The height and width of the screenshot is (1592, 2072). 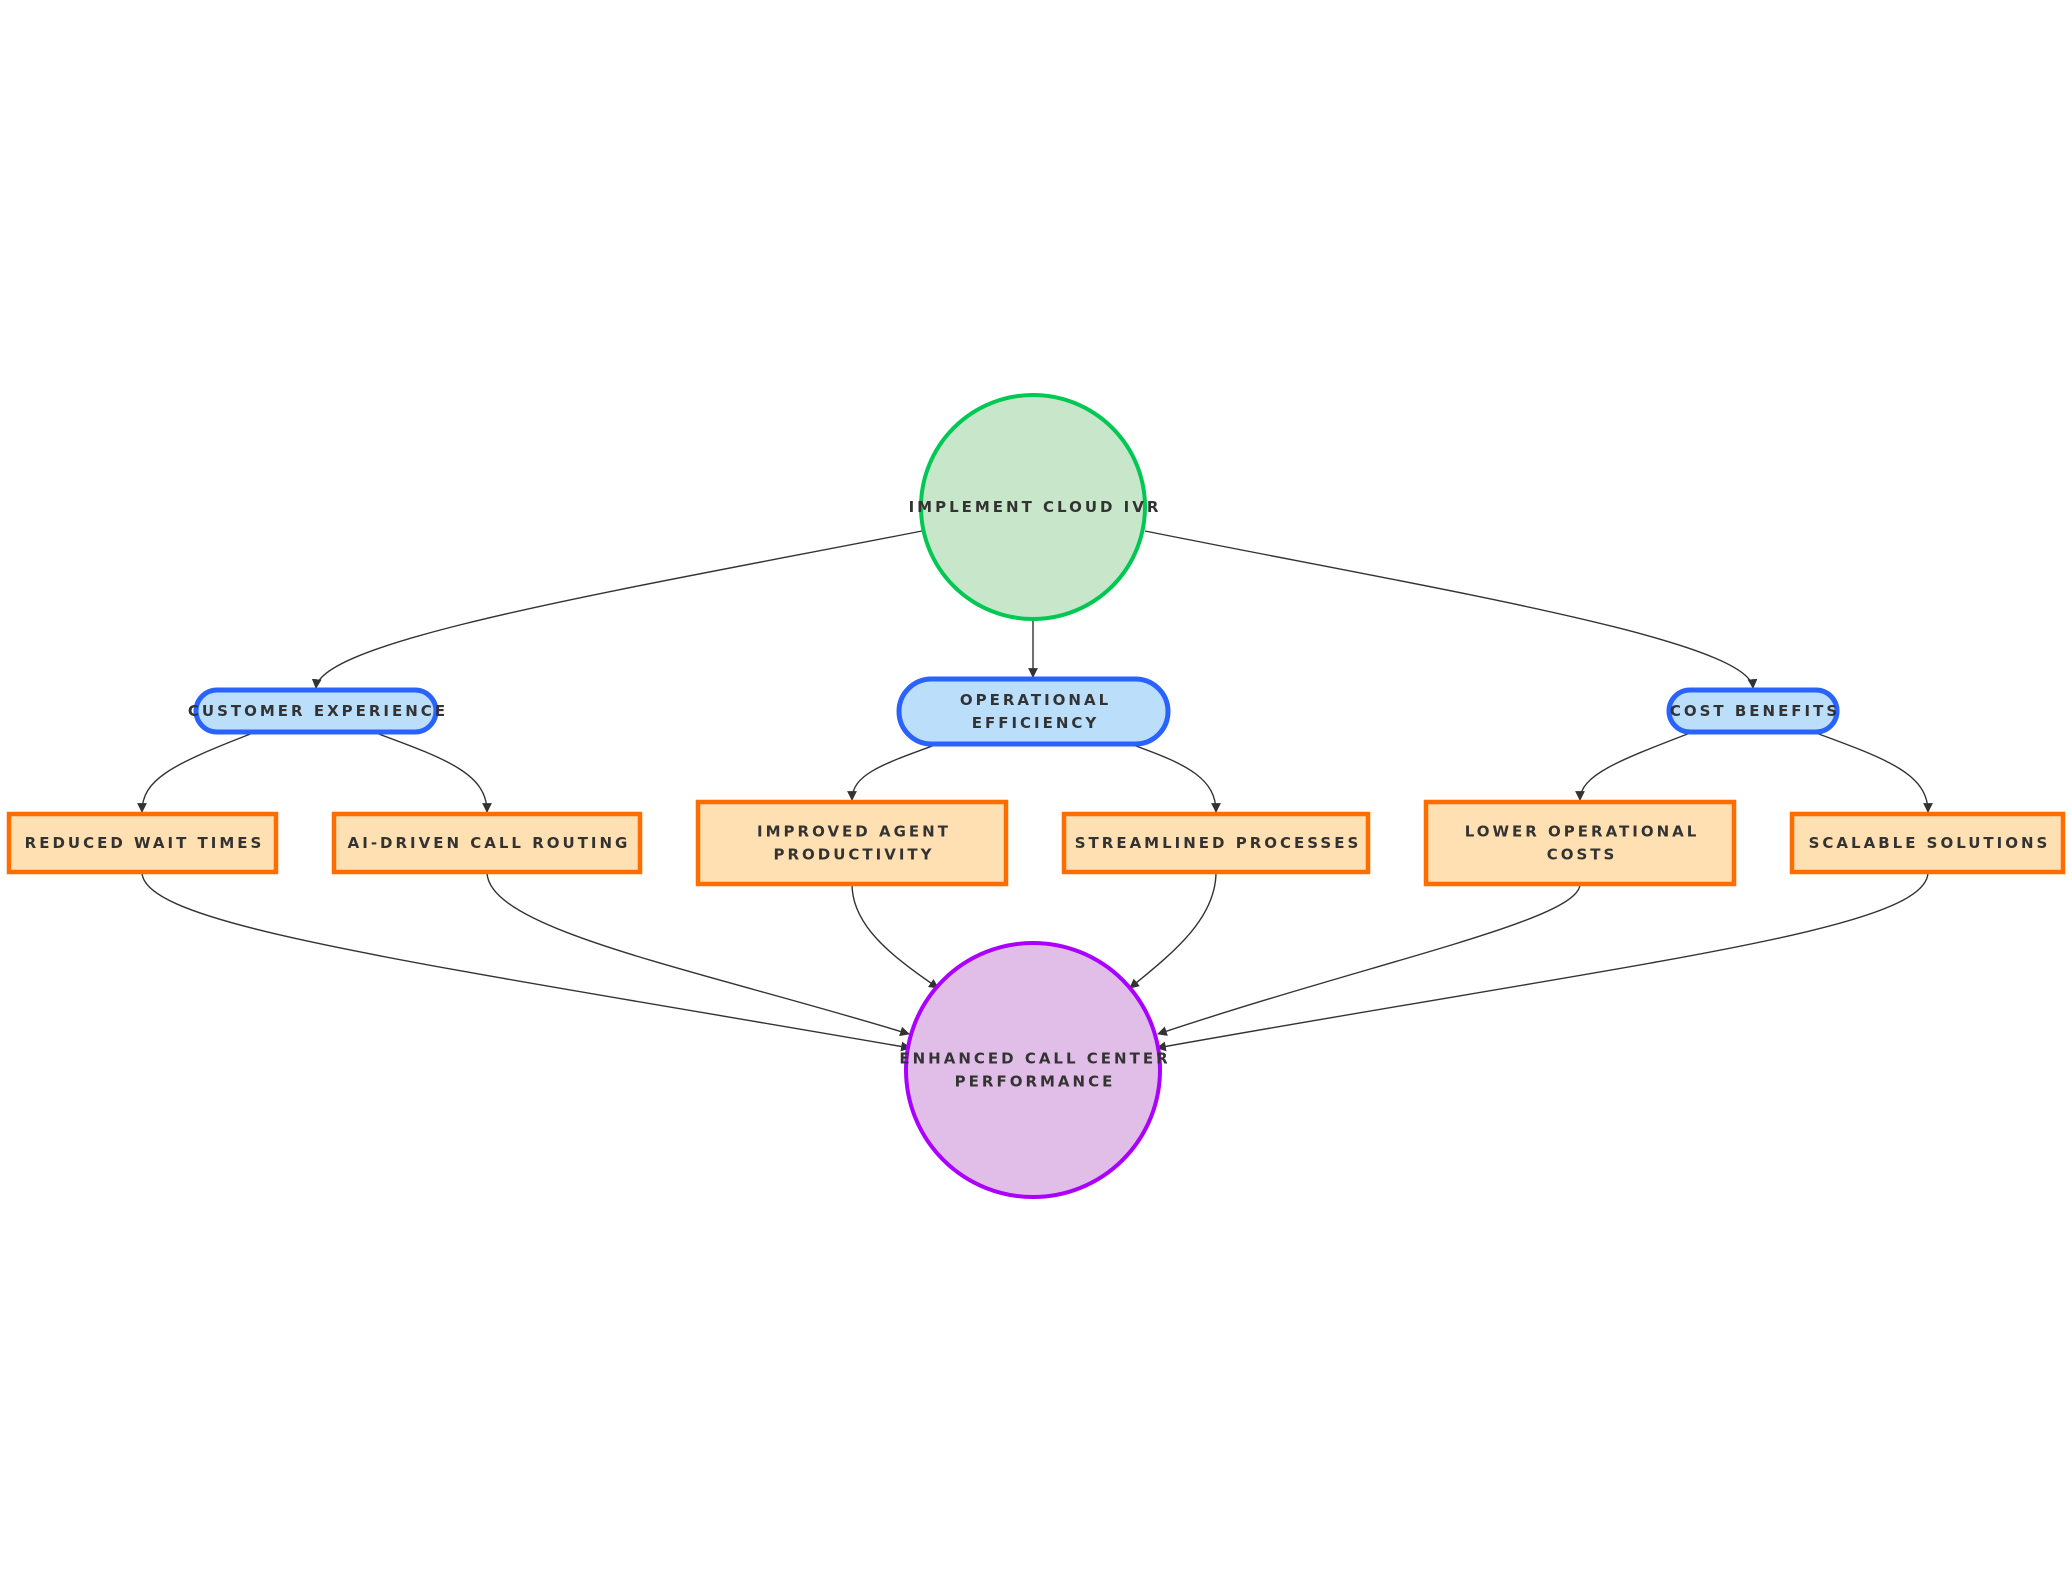 I want to click on node-rwt: REDUCED WAIT TIMES, so click(x=142, y=843).